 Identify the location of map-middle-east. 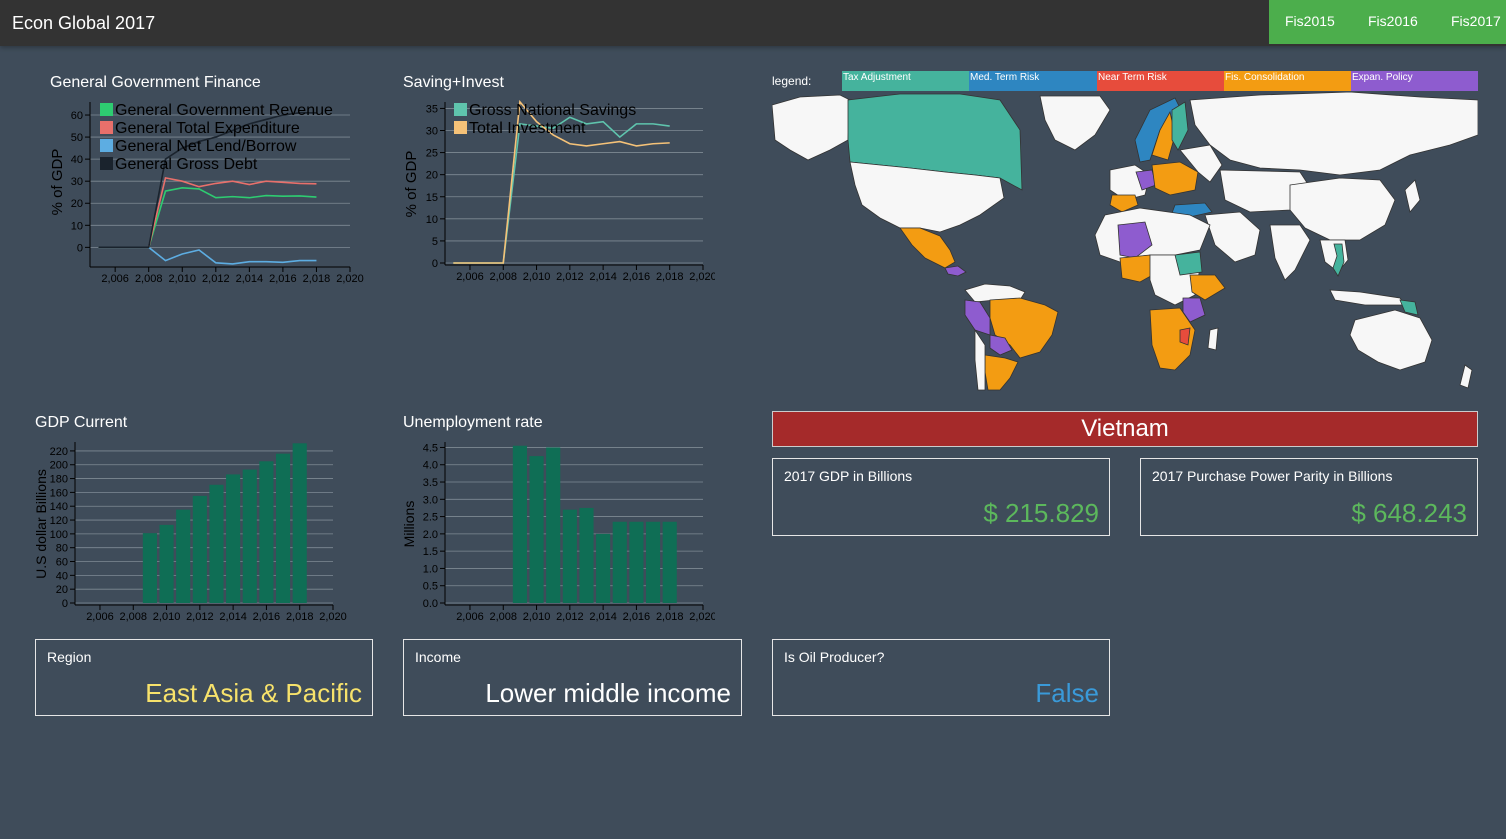
(1232, 237).